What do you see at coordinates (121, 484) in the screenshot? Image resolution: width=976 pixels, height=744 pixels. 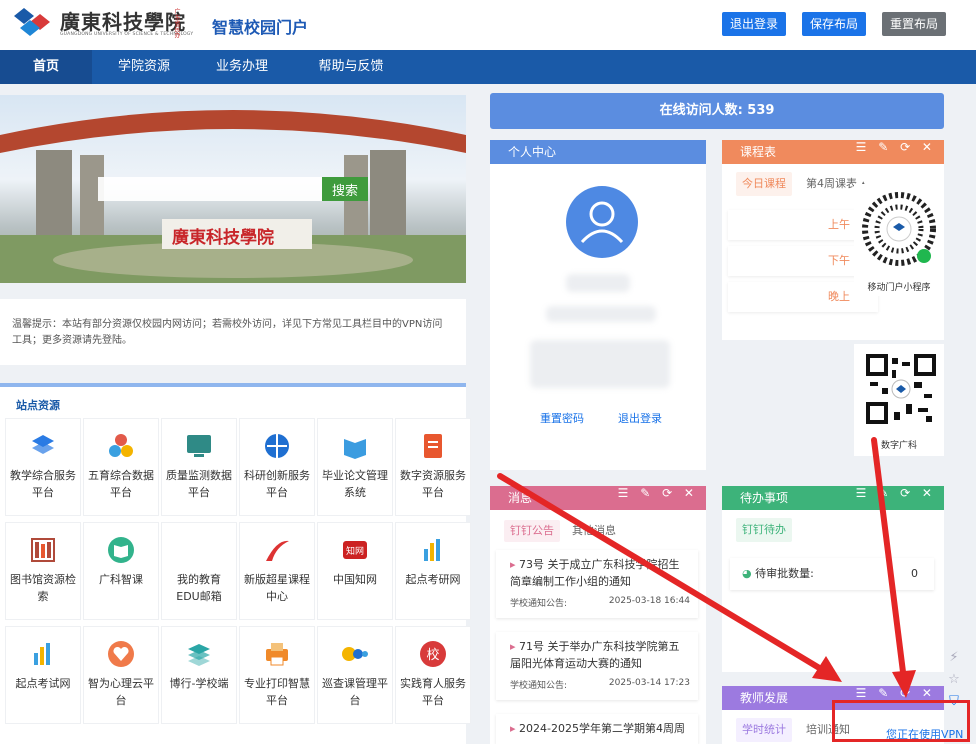 I see `site-tile-label: 五育综合数据平台` at bounding box center [121, 484].